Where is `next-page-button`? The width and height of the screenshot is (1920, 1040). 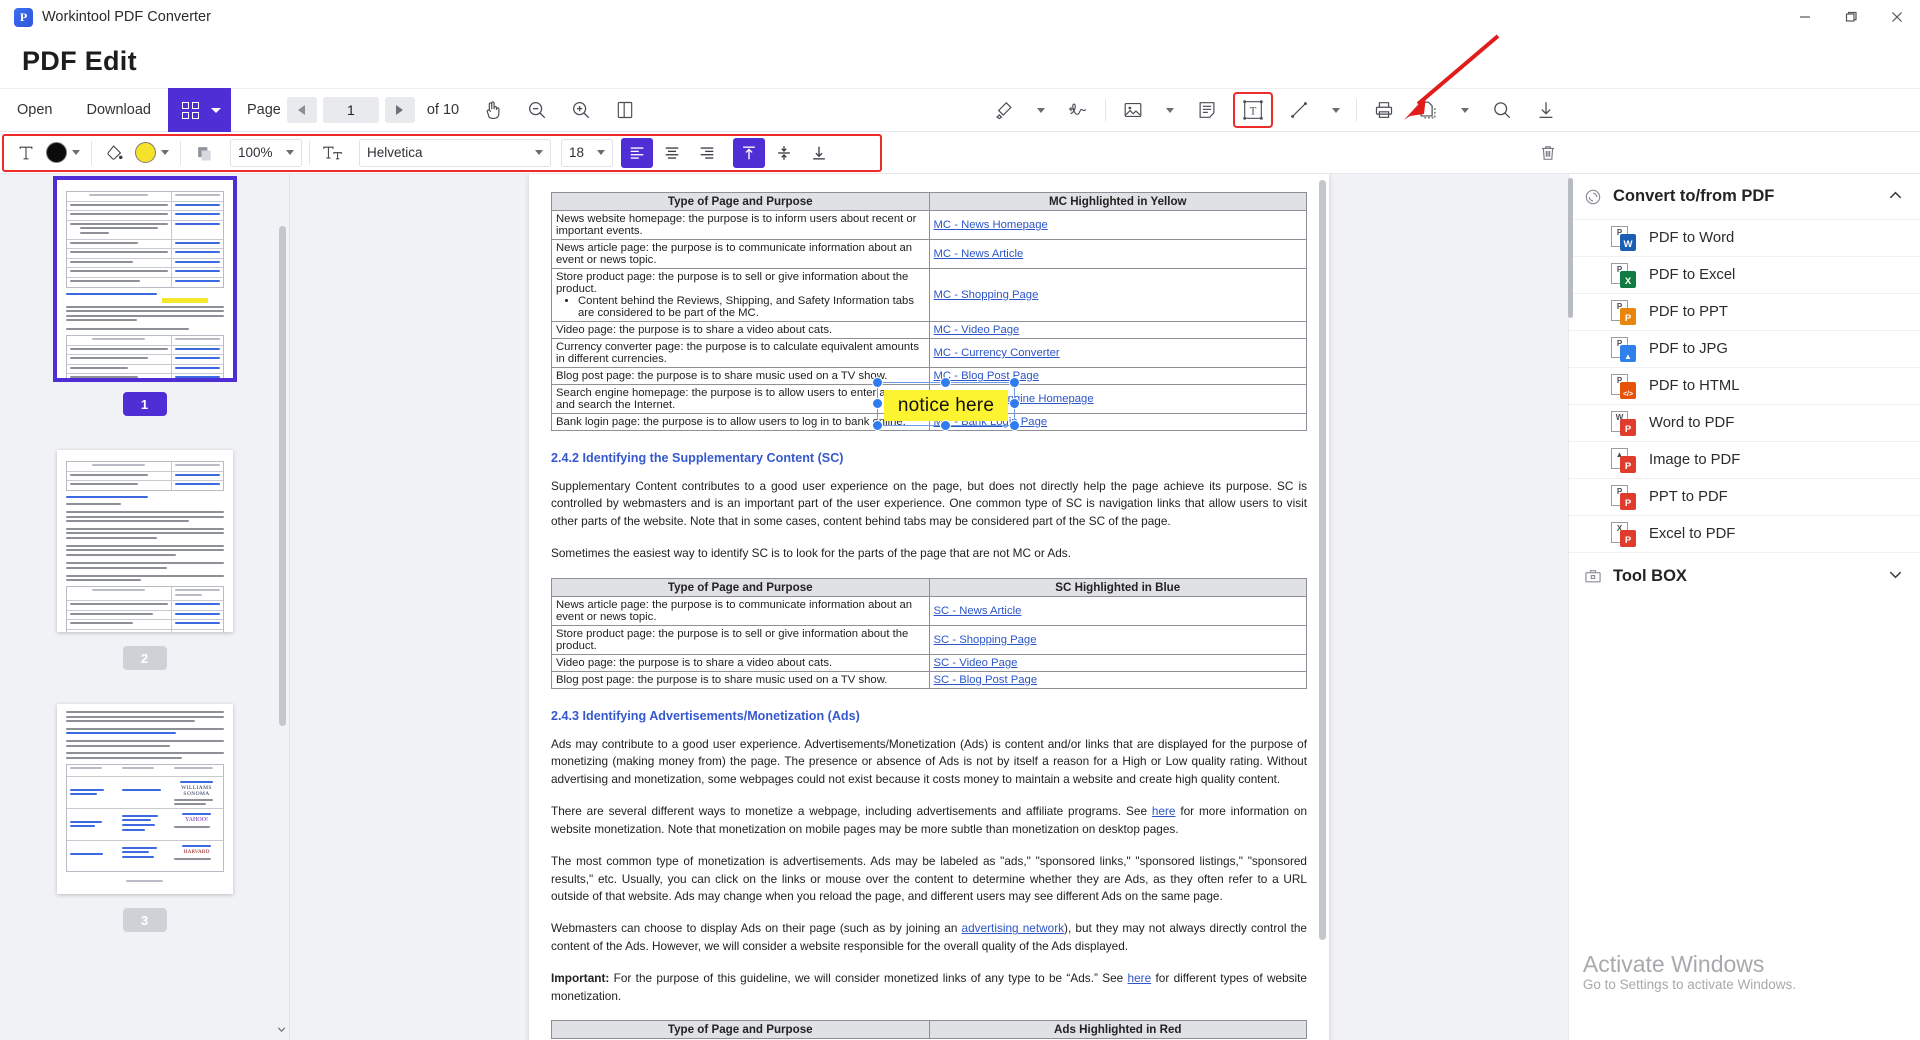 next-page-button is located at coordinates (399, 110).